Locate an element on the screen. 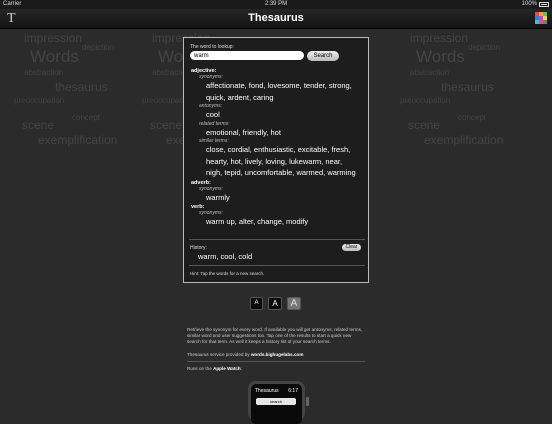 The width and height of the screenshot is (552, 424). status-time: 2:39 PM is located at coordinates (276, 4).